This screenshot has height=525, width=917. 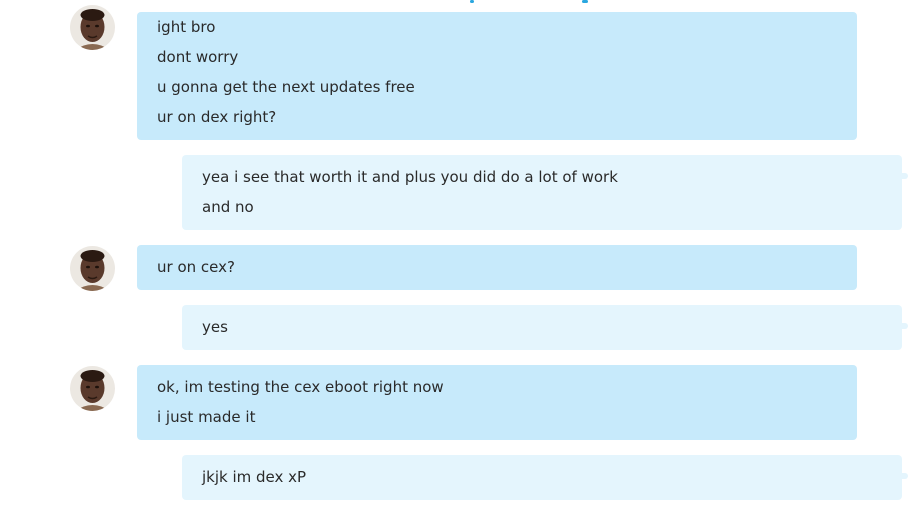 I want to click on message-bubble-outgoing: jkjk im dex xP, so click(x=545, y=477).